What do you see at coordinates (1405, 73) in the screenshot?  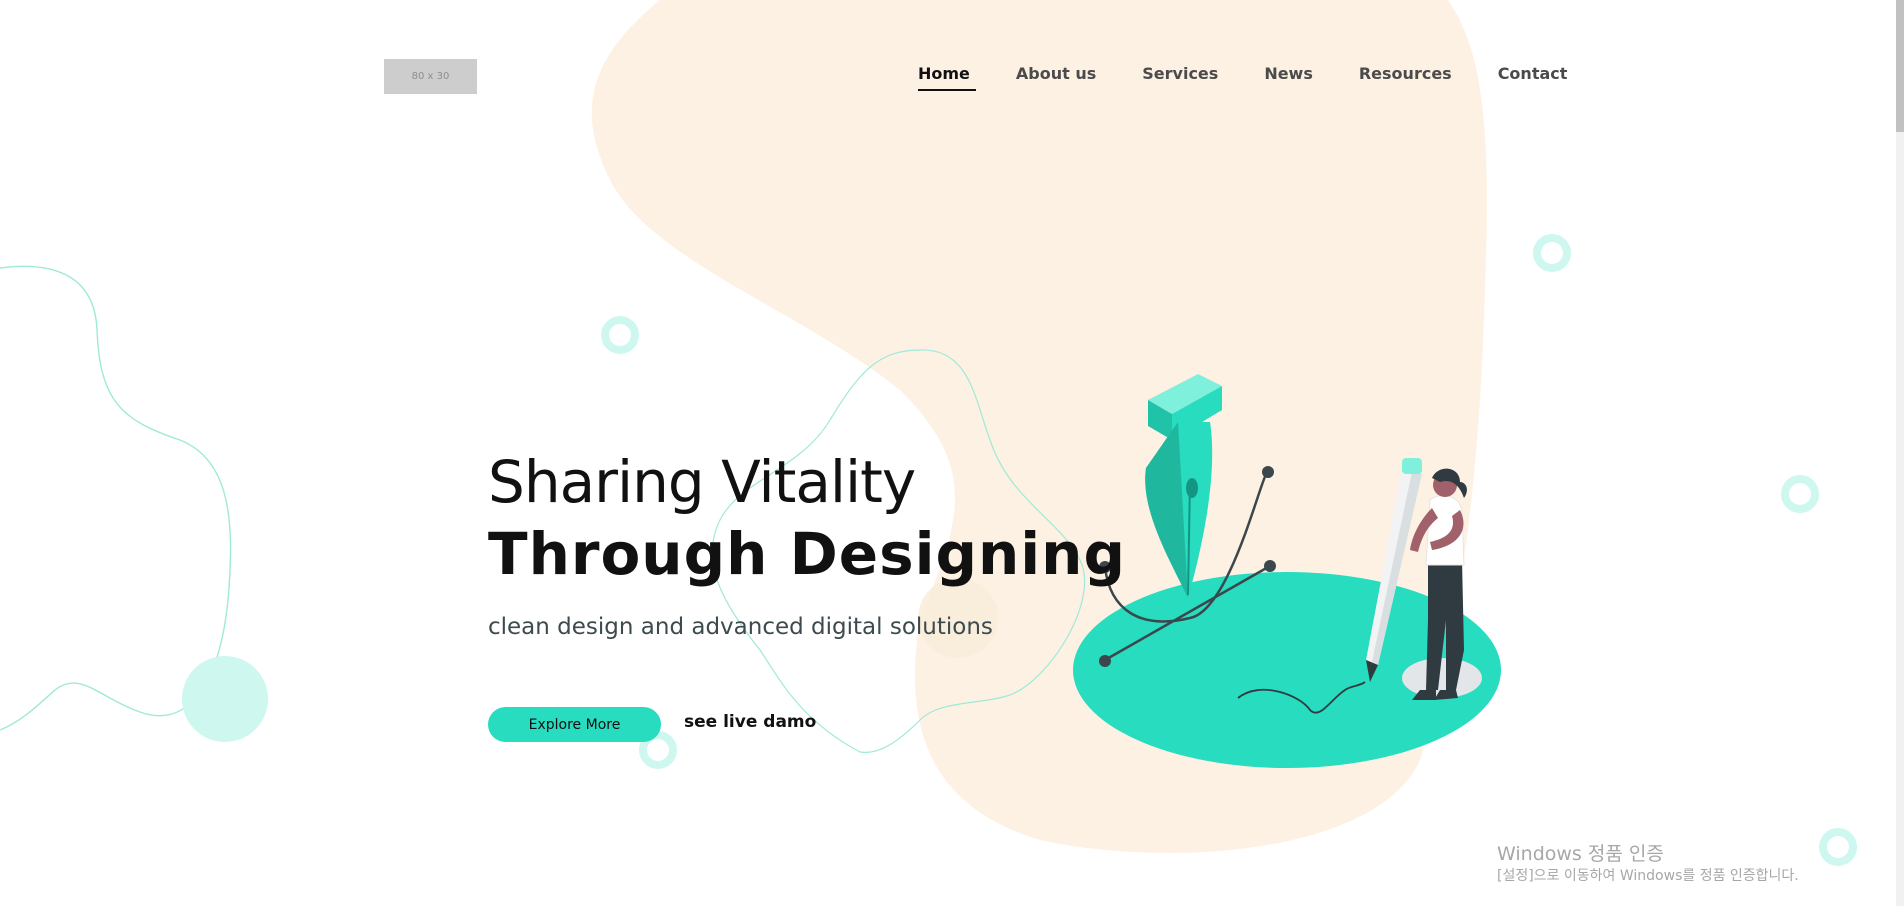 I see `nav-item-resources: Resources` at bounding box center [1405, 73].